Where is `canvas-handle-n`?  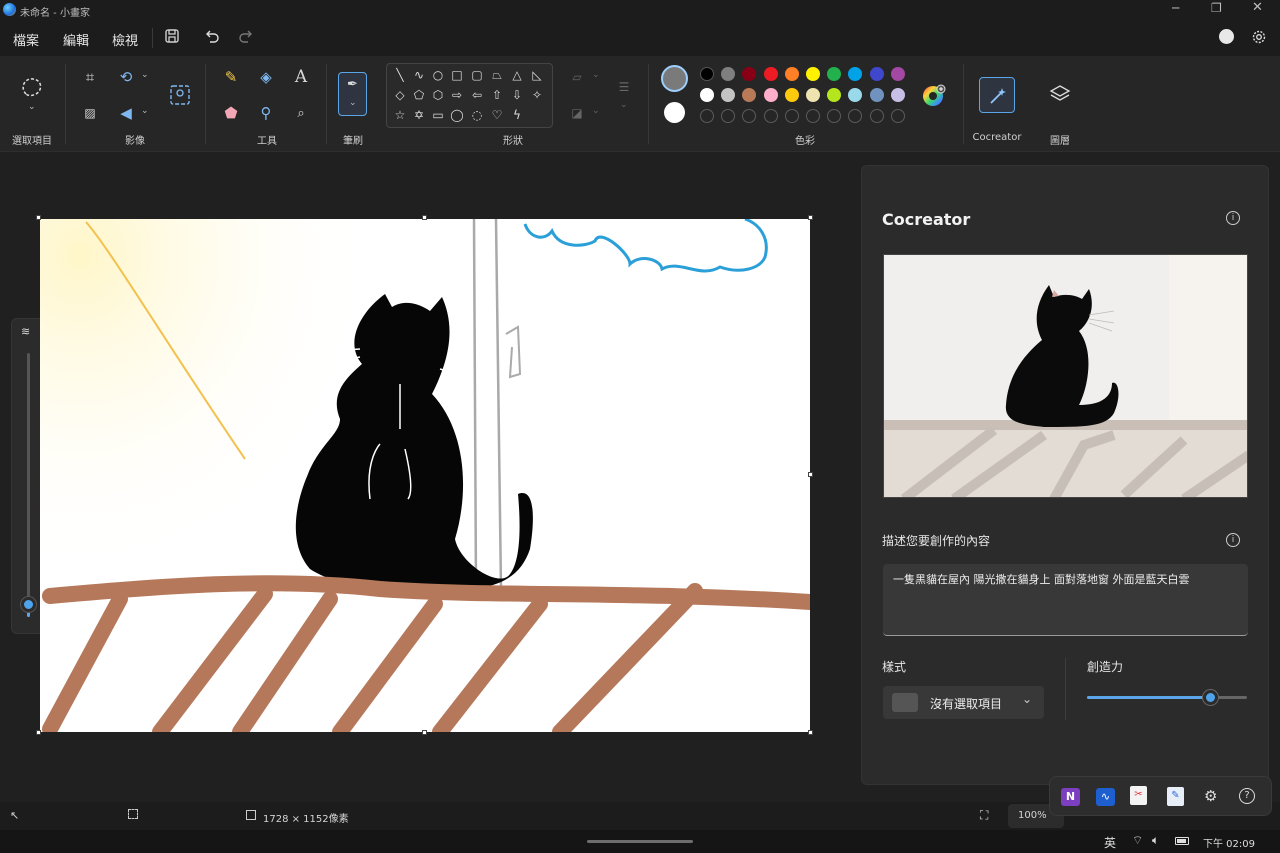
canvas-handle-n is located at coordinates (424, 217).